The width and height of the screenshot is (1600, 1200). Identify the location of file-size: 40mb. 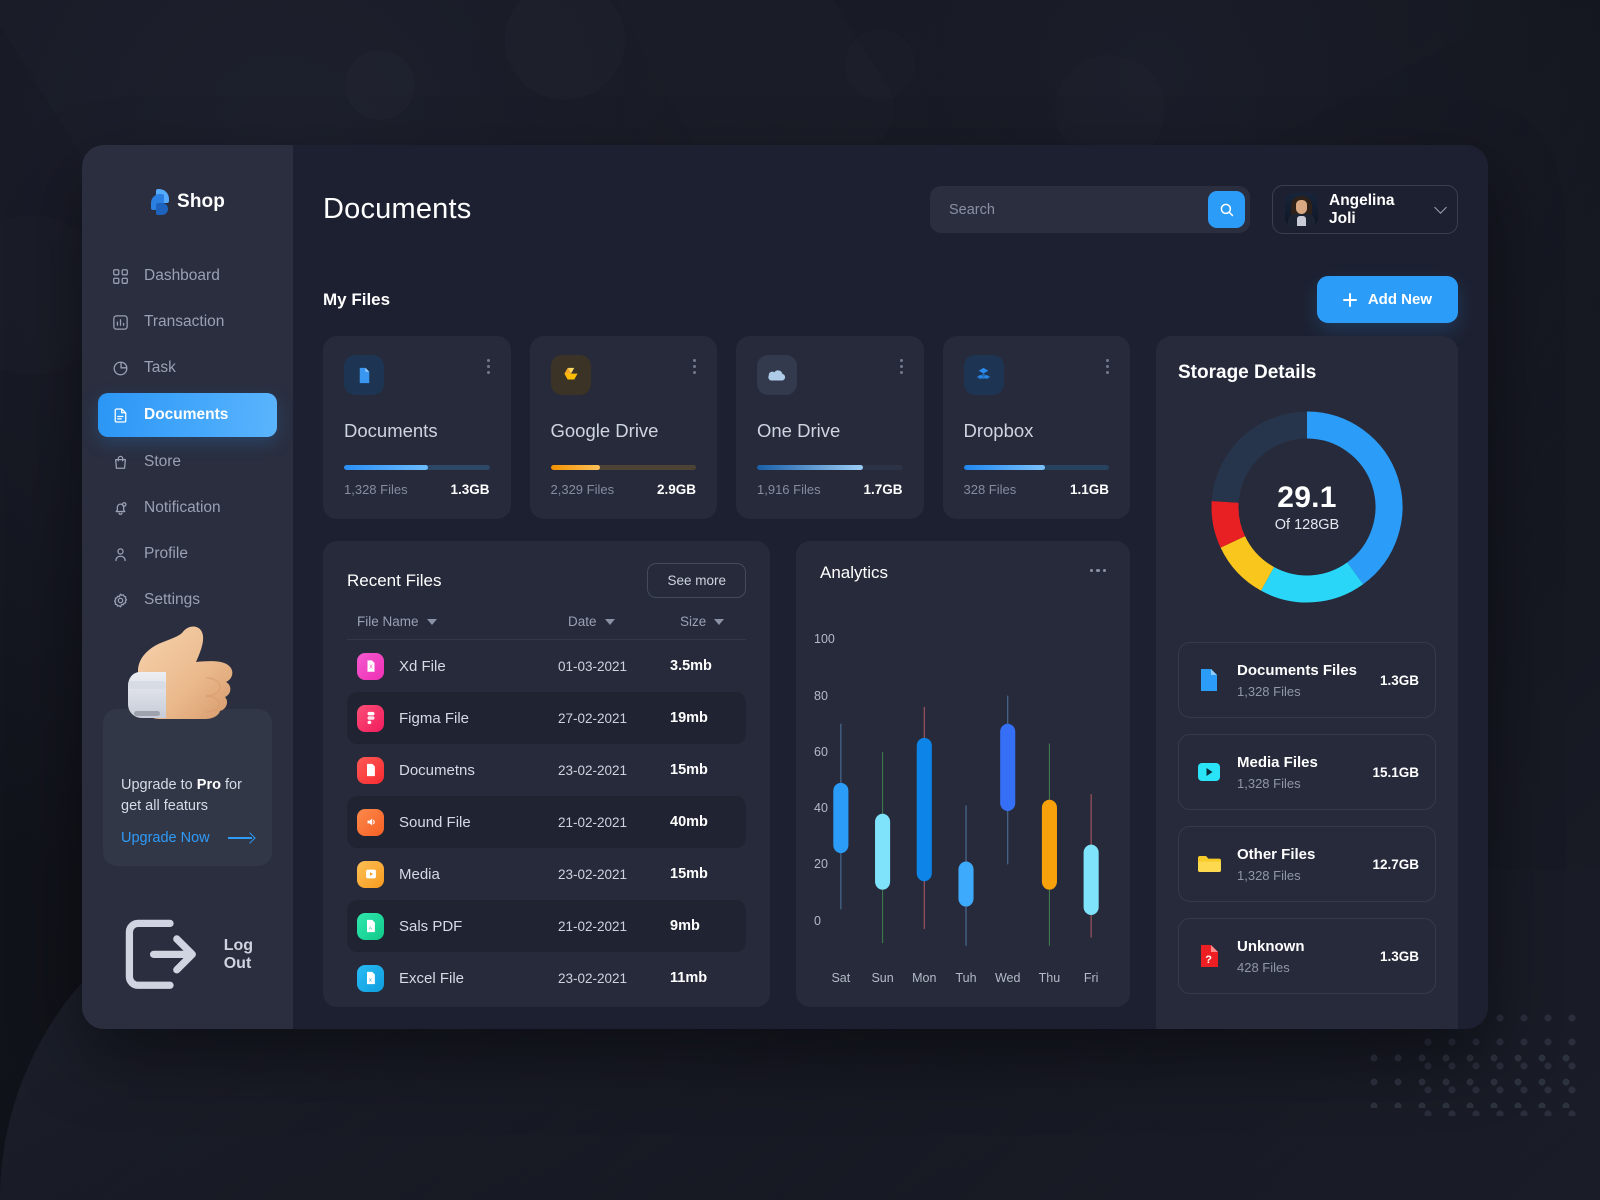
(689, 822).